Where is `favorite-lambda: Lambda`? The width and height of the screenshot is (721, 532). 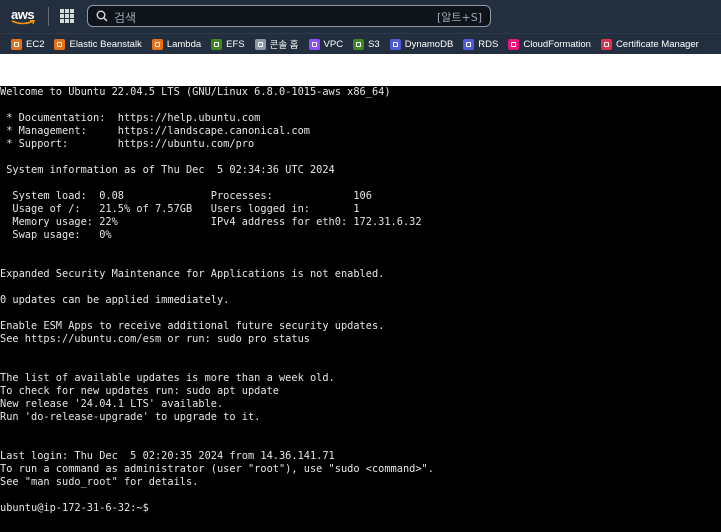 favorite-lambda: Lambda is located at coordinates (176, 44).